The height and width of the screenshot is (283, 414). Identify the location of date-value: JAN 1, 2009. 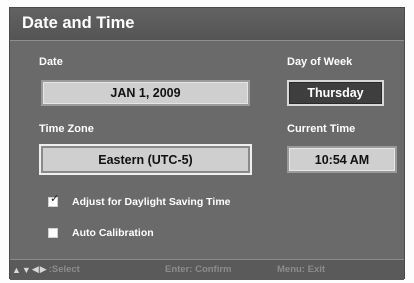
(145, 93).